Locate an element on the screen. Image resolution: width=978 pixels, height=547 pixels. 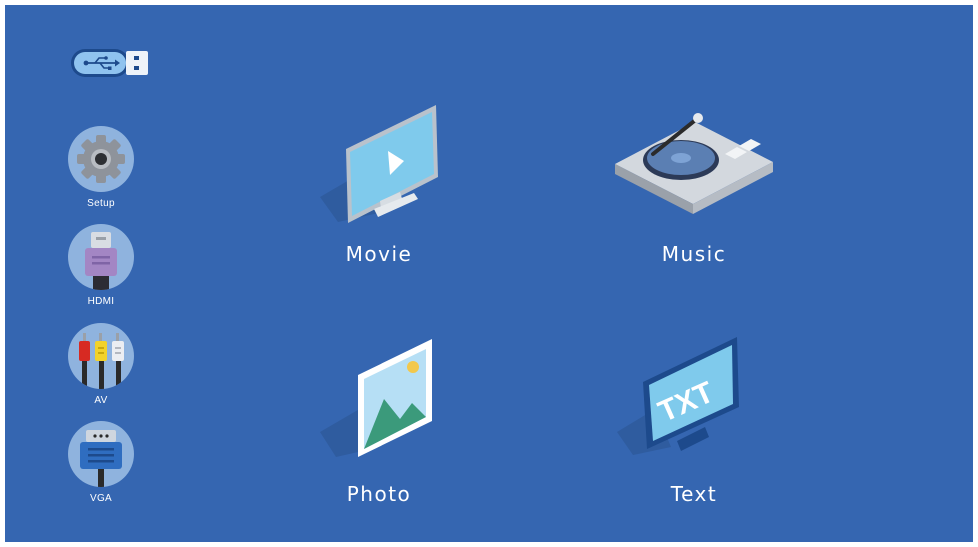
source-vga: VGA is located at coordinates (101, 462).